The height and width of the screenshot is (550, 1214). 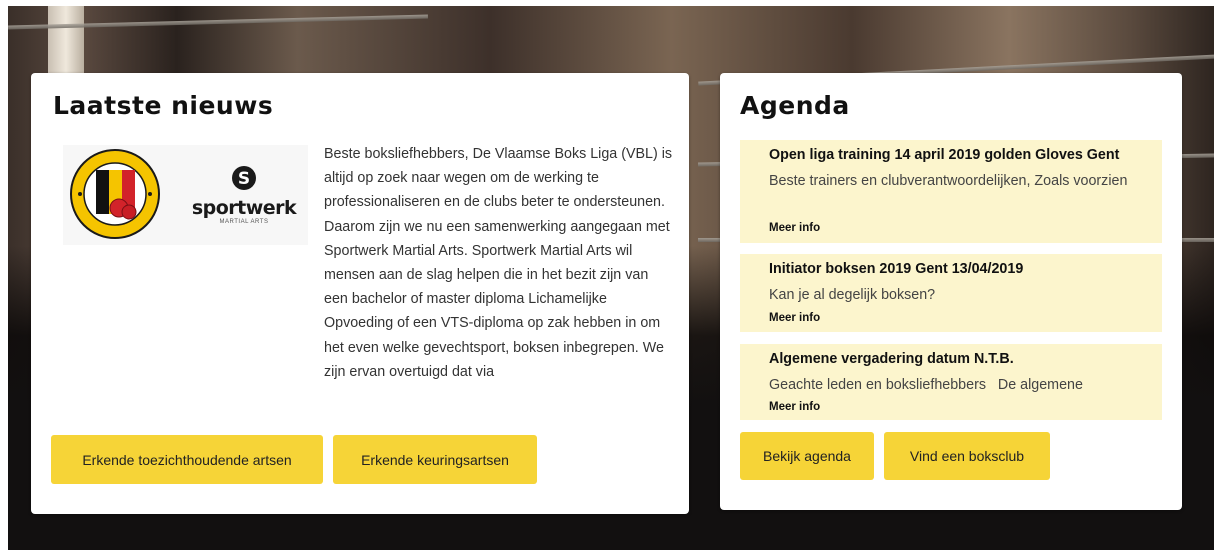 What do you see at coordinates (896, 269) in the screenshot?
I see `agenda-item-title: Initiator boksen 2019 Gent 13/04/2019` at bounding box center [896, 269].